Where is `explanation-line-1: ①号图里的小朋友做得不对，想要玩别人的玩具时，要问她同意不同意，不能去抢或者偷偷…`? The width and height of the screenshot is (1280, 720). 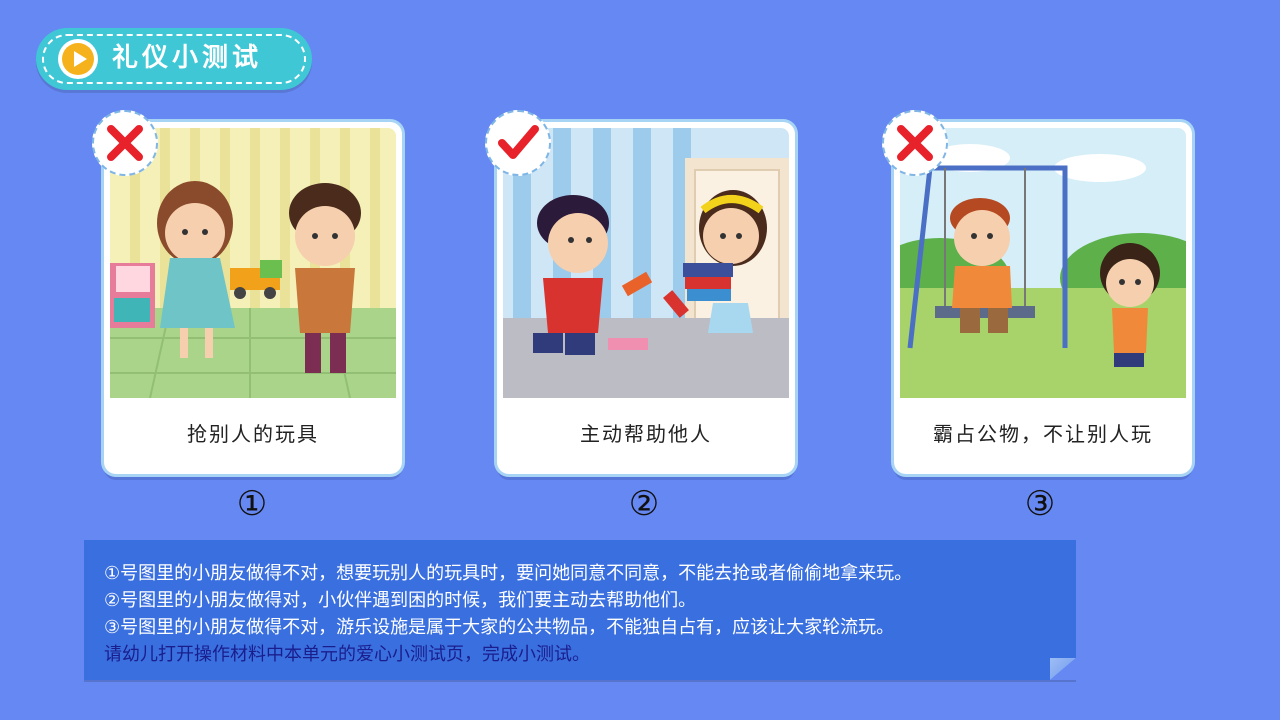
explanation-line-1: ①号图里的小朋友做得不对，想要玩别人的玩具时，要问她同意不同意，不能去抢或者偷偷… is located at coordinates (508, 573).